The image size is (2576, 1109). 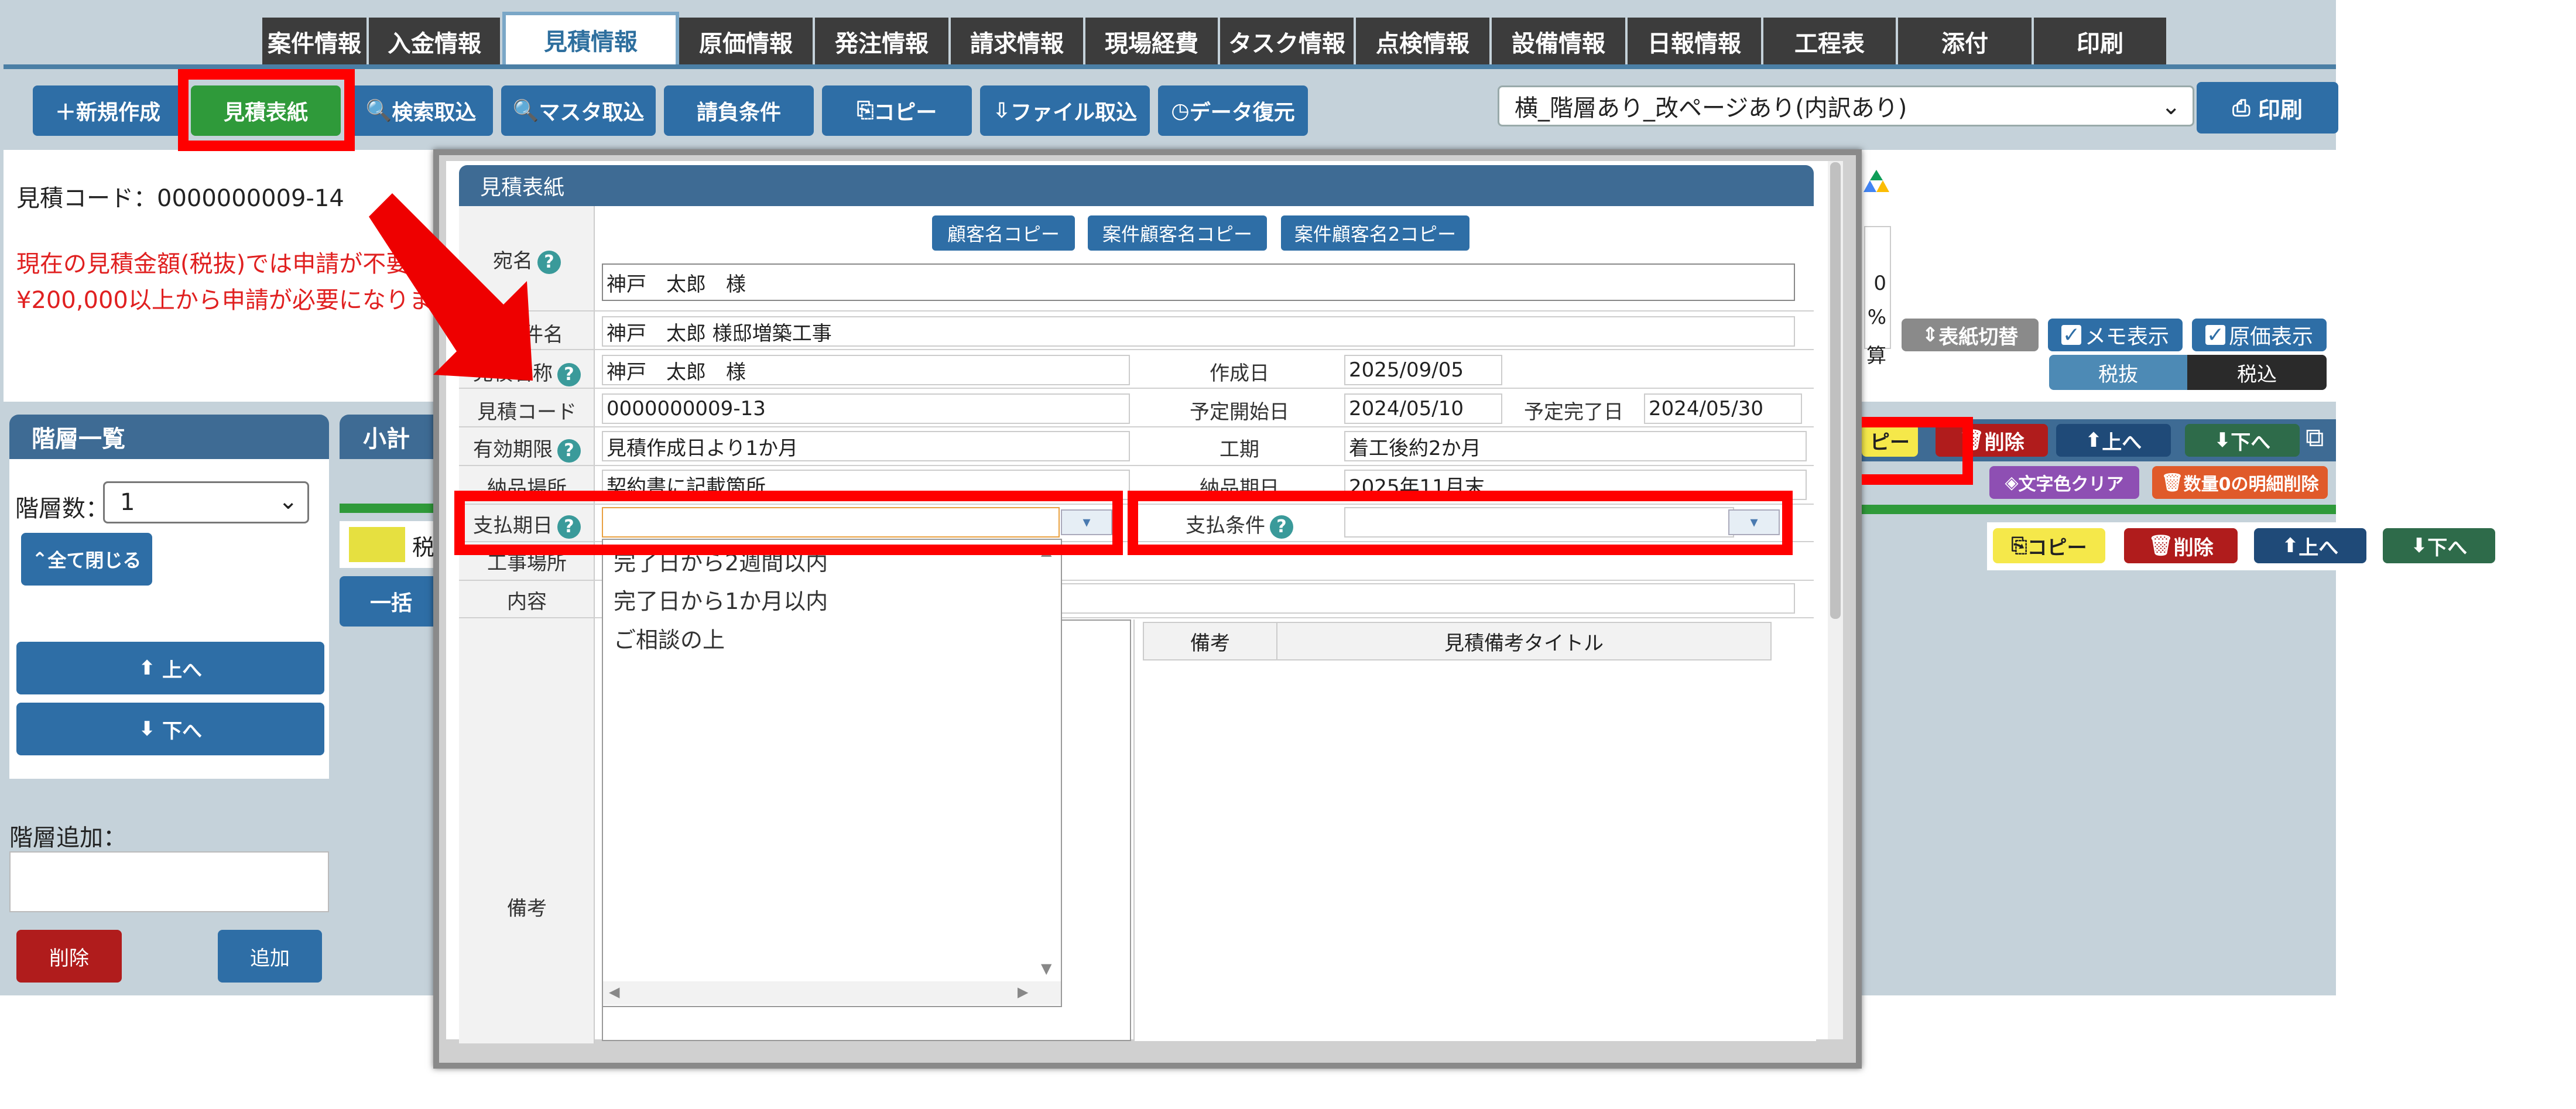 What do you see at coordinates (435, 42) in the screenshot?
I see `tab-payment-info: 入金情報` at bounding box center [435, 42].